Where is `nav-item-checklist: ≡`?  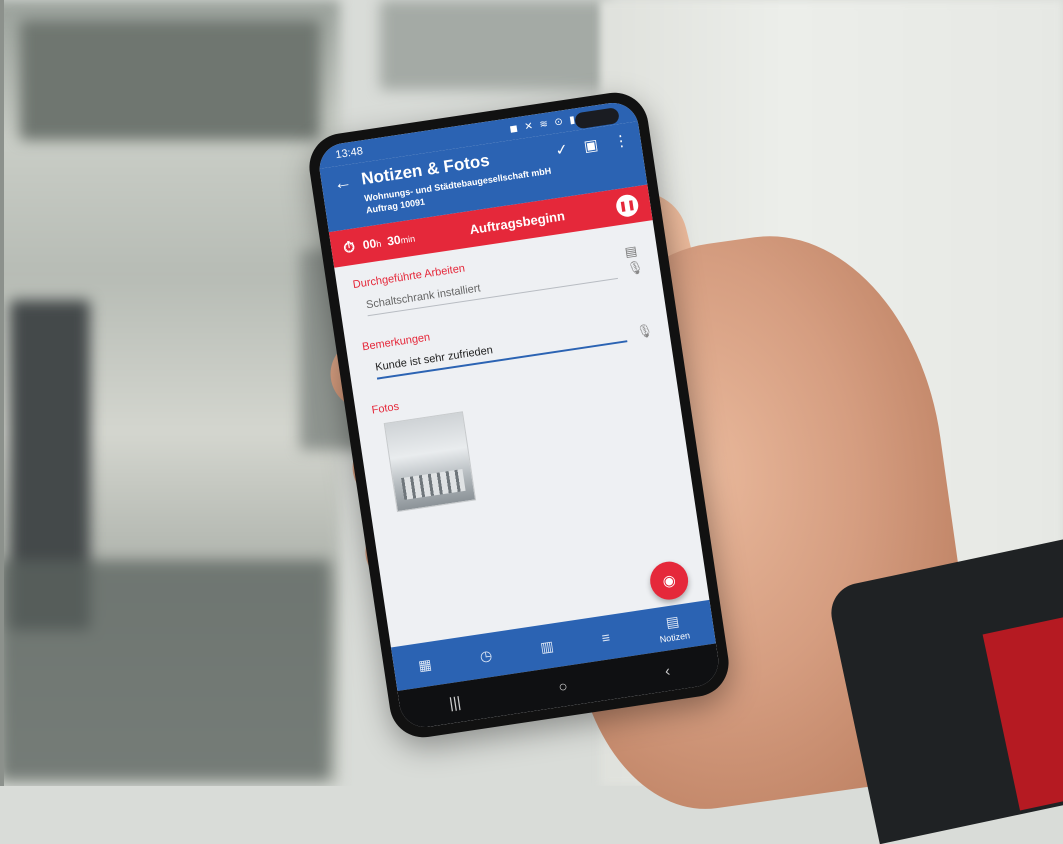
nav-item-checklist: ≡ is located at coordinates (606, 637).